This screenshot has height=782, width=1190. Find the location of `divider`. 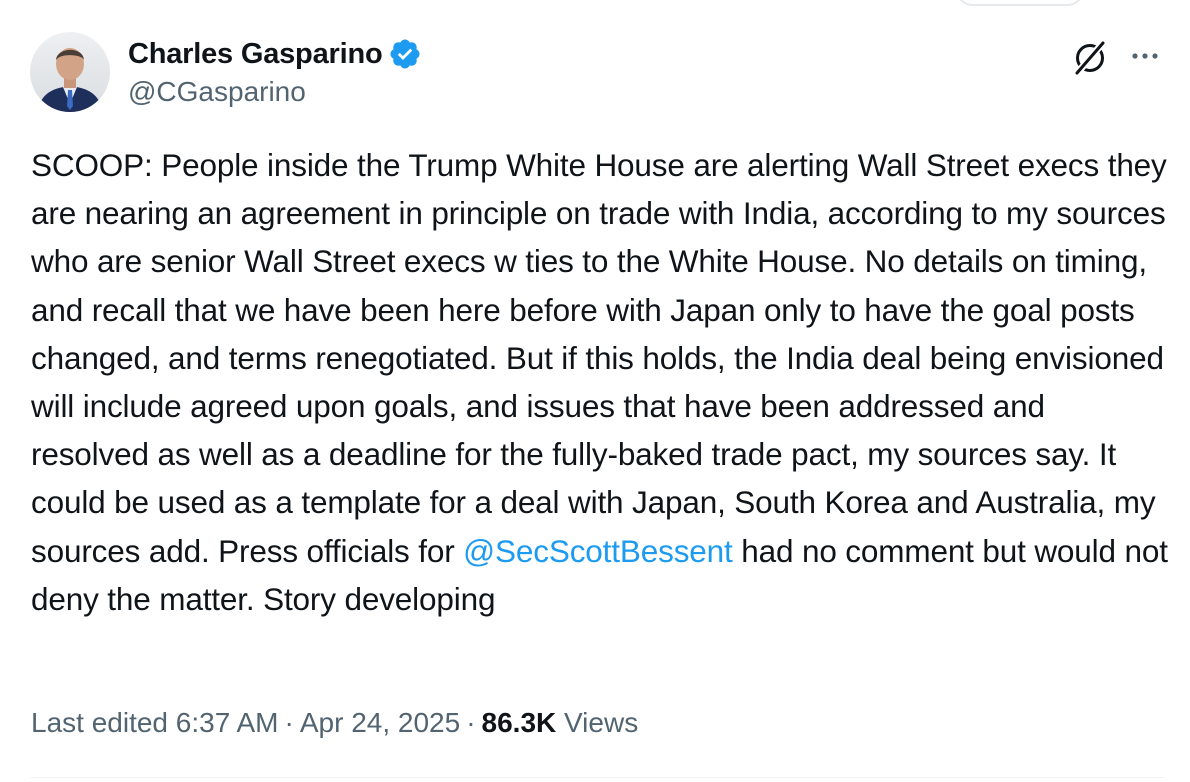

divider is located at coordinates (597, 777).